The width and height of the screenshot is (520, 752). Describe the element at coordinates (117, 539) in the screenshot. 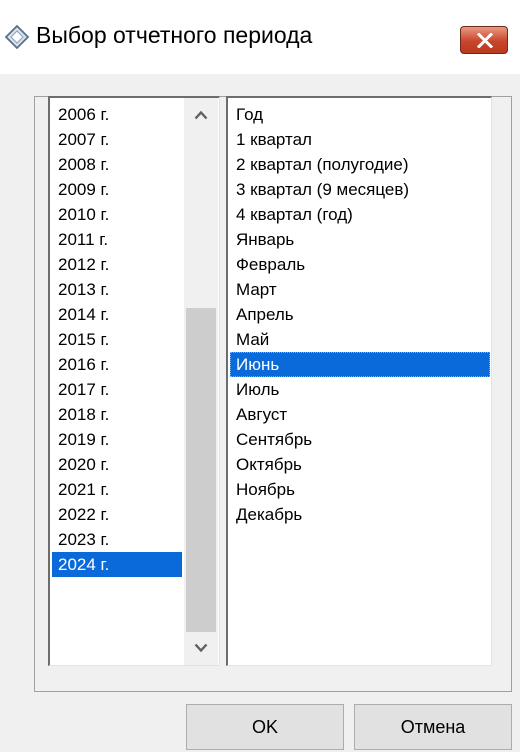

I see `year-list-item: 2023 г.` at that location.